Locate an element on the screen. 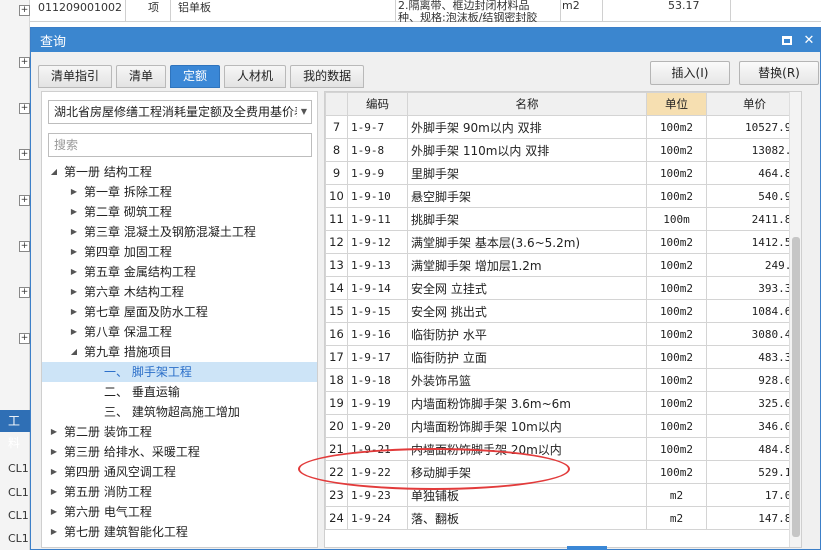 The width and height of the screenshot is (821, 550). table-row: 20 1-9-20 内墙面粉饰脚手架 10m以内 100m2 346.07 is located at coordinates (563, 426).